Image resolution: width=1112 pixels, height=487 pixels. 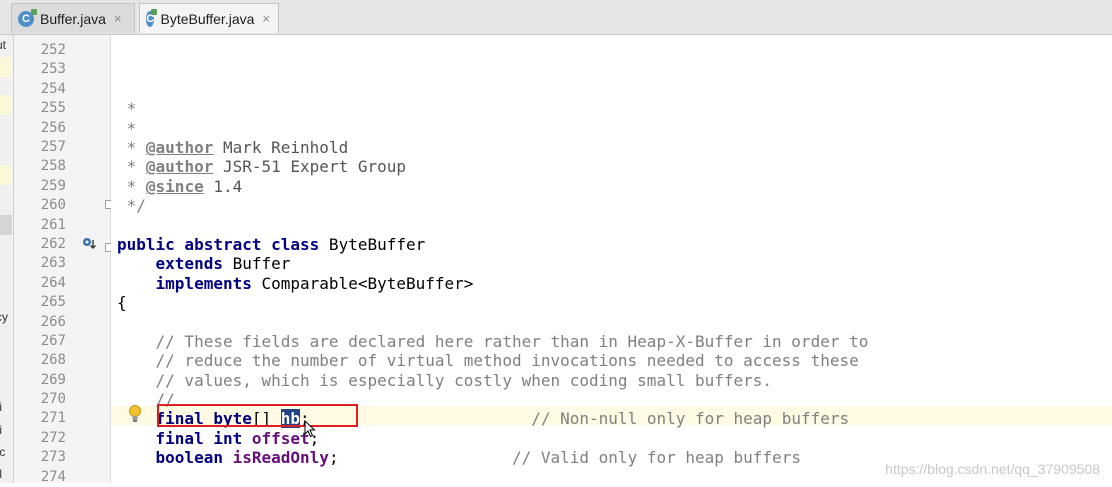 I want to click on tab-bytebuffer-java: C ByteBuffer.java ×, so click(x=209, y=18).